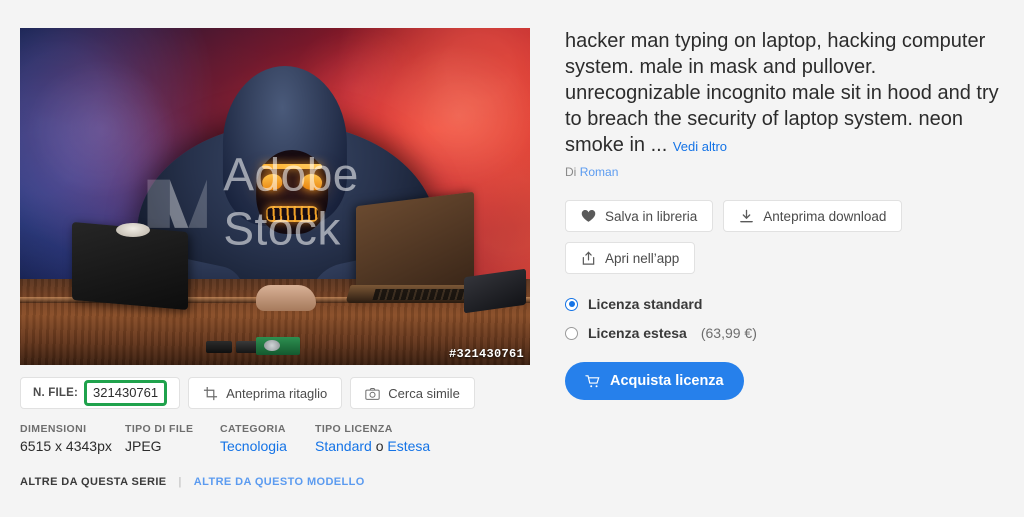 The width and height of the screenshot is (1024, 517). Describe the element at coordinates (278, 346) in the screenshot. I see `hard-drive` at that location.